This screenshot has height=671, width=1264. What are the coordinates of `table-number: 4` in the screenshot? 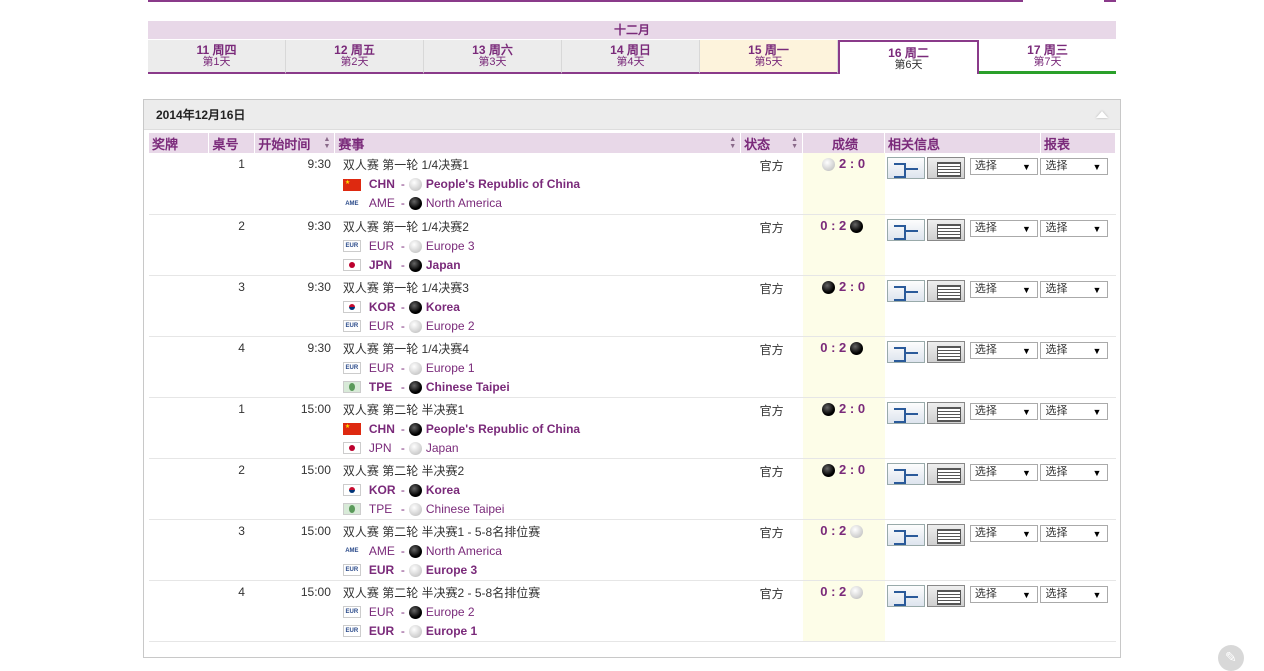 It's located at (231, 367).